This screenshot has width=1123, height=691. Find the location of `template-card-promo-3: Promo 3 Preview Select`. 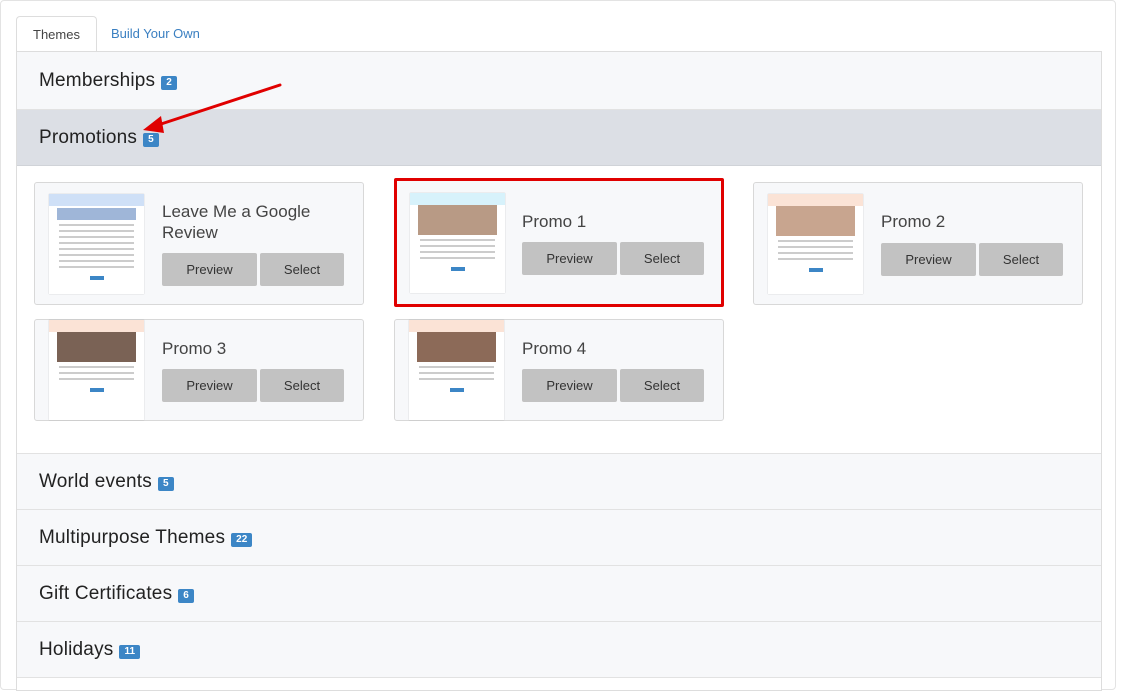

template-card-promo-3: Promo 3 Preview Select is located at coordinates (199, 370).